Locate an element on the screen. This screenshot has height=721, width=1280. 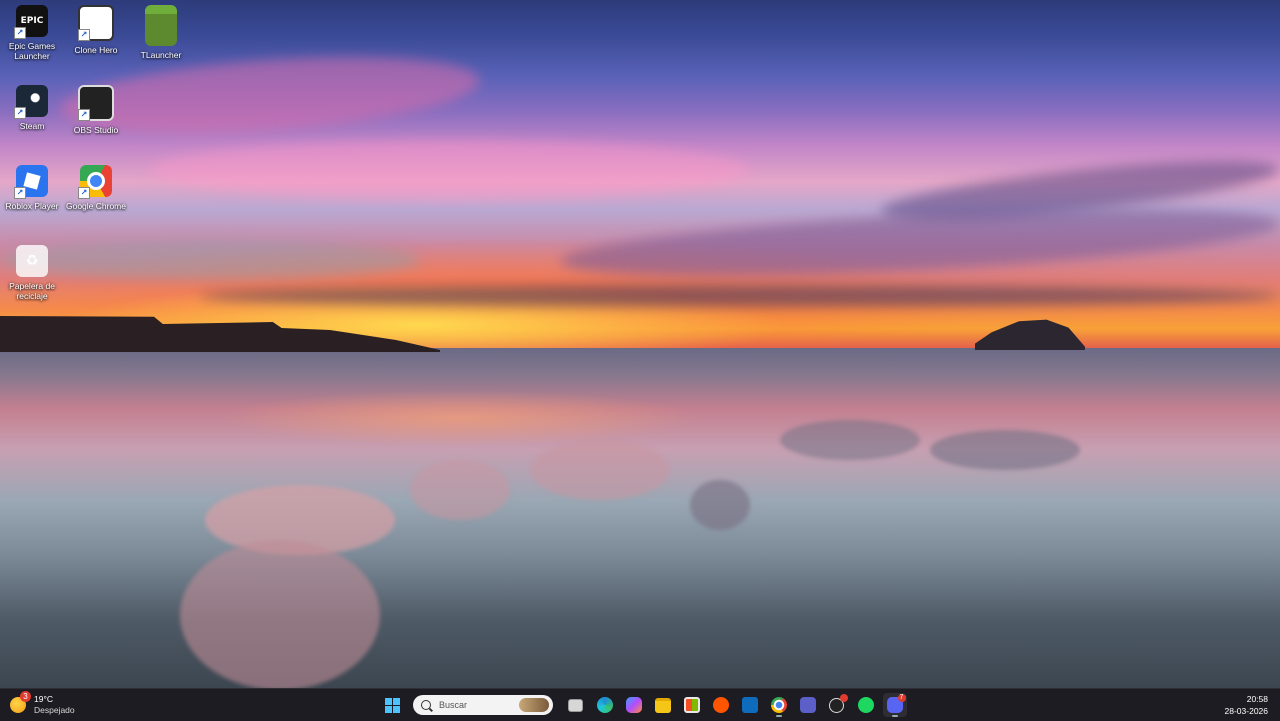
taskbar-app-copilot is located at coordinates (634, 705).